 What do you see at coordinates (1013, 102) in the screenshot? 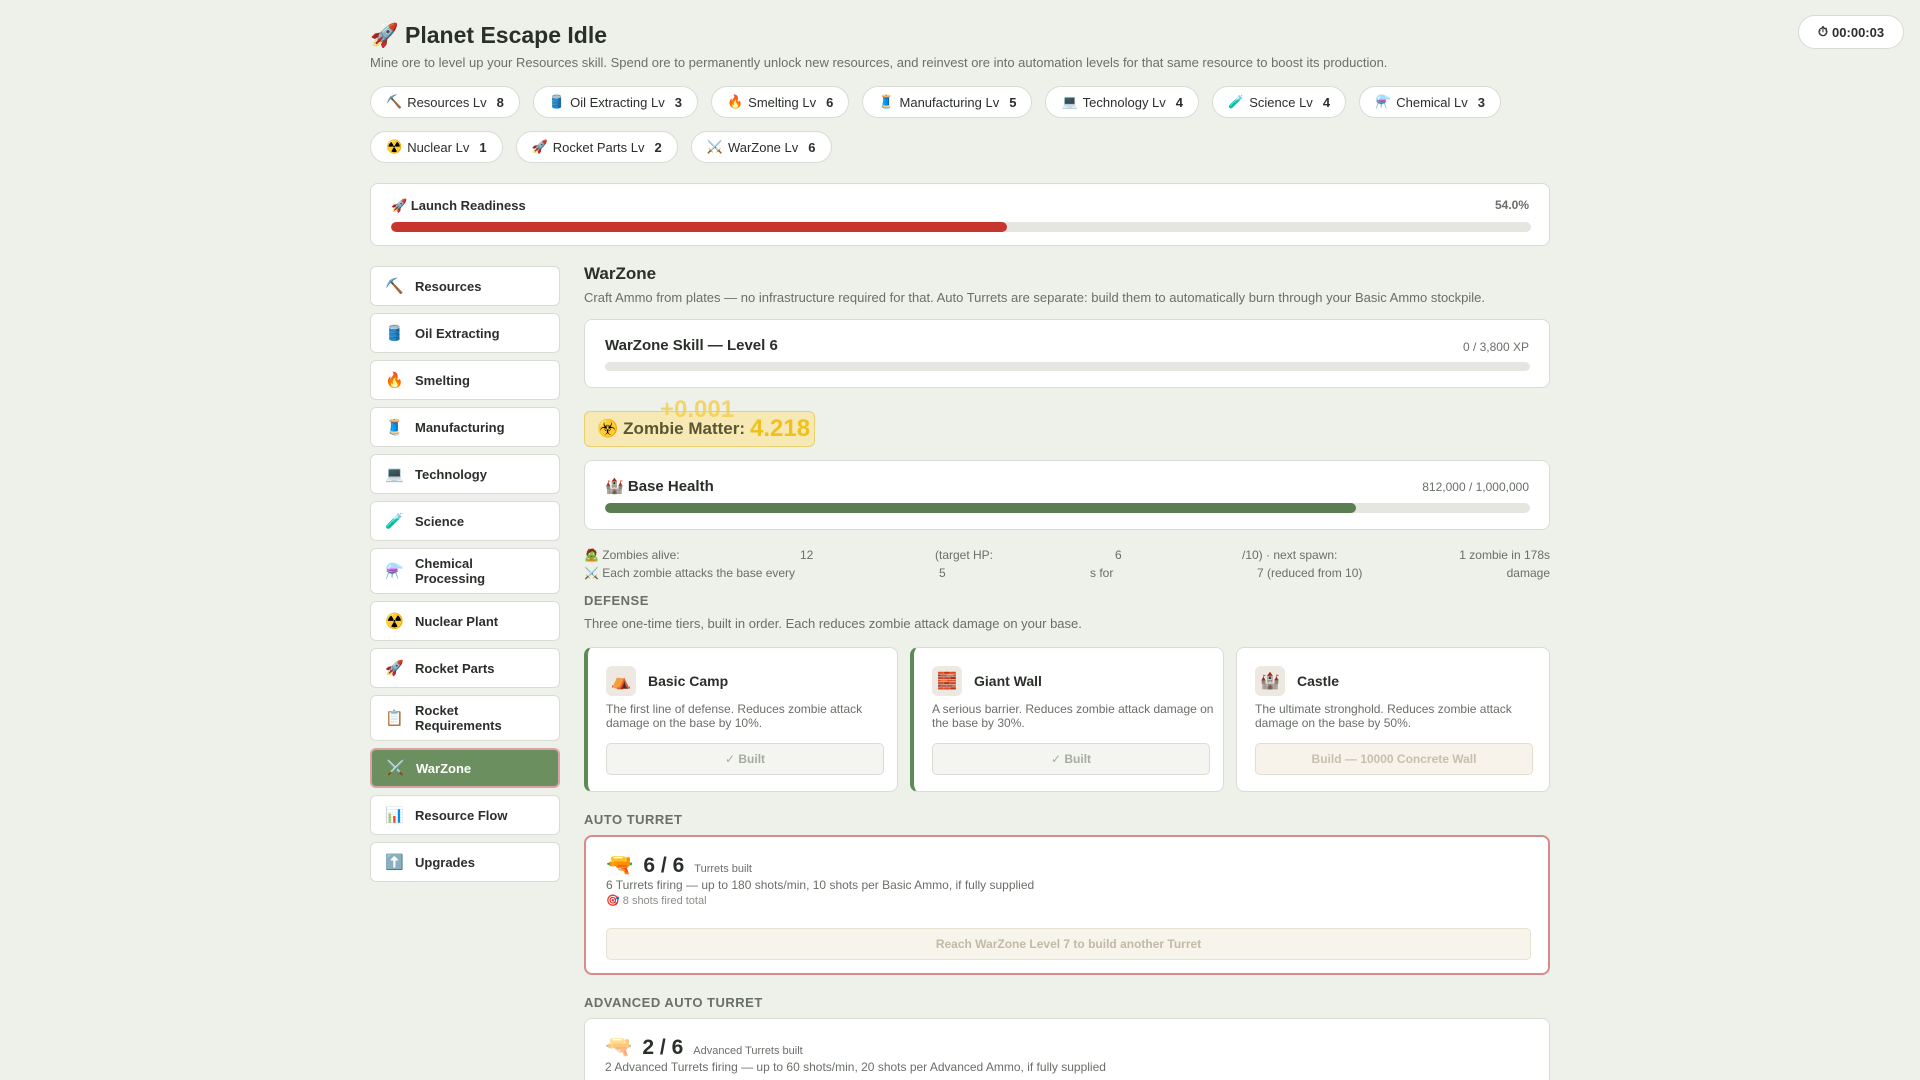
I see `skill-level: 5` at bounding box center [1013, 102].